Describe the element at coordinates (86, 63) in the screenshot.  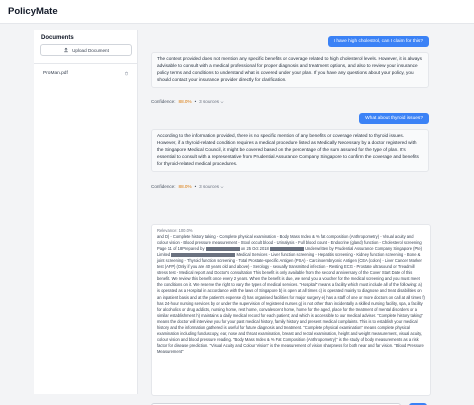
I see `sidebar-divider` at that location.